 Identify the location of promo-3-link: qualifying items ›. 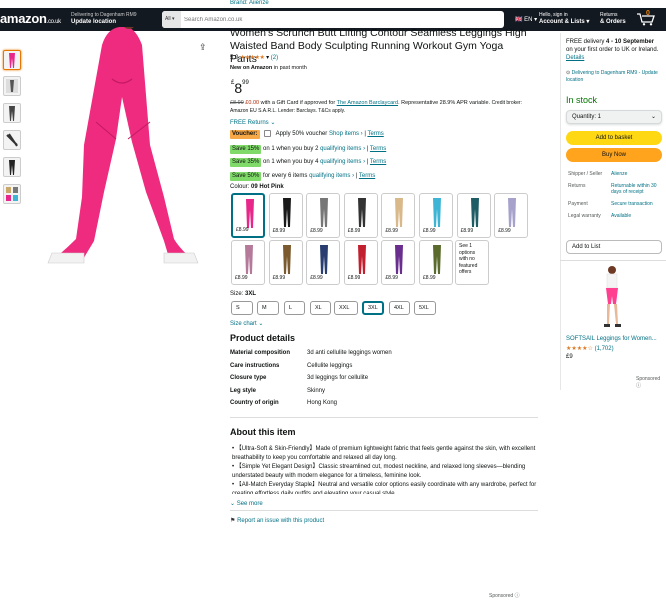
(331, 176).